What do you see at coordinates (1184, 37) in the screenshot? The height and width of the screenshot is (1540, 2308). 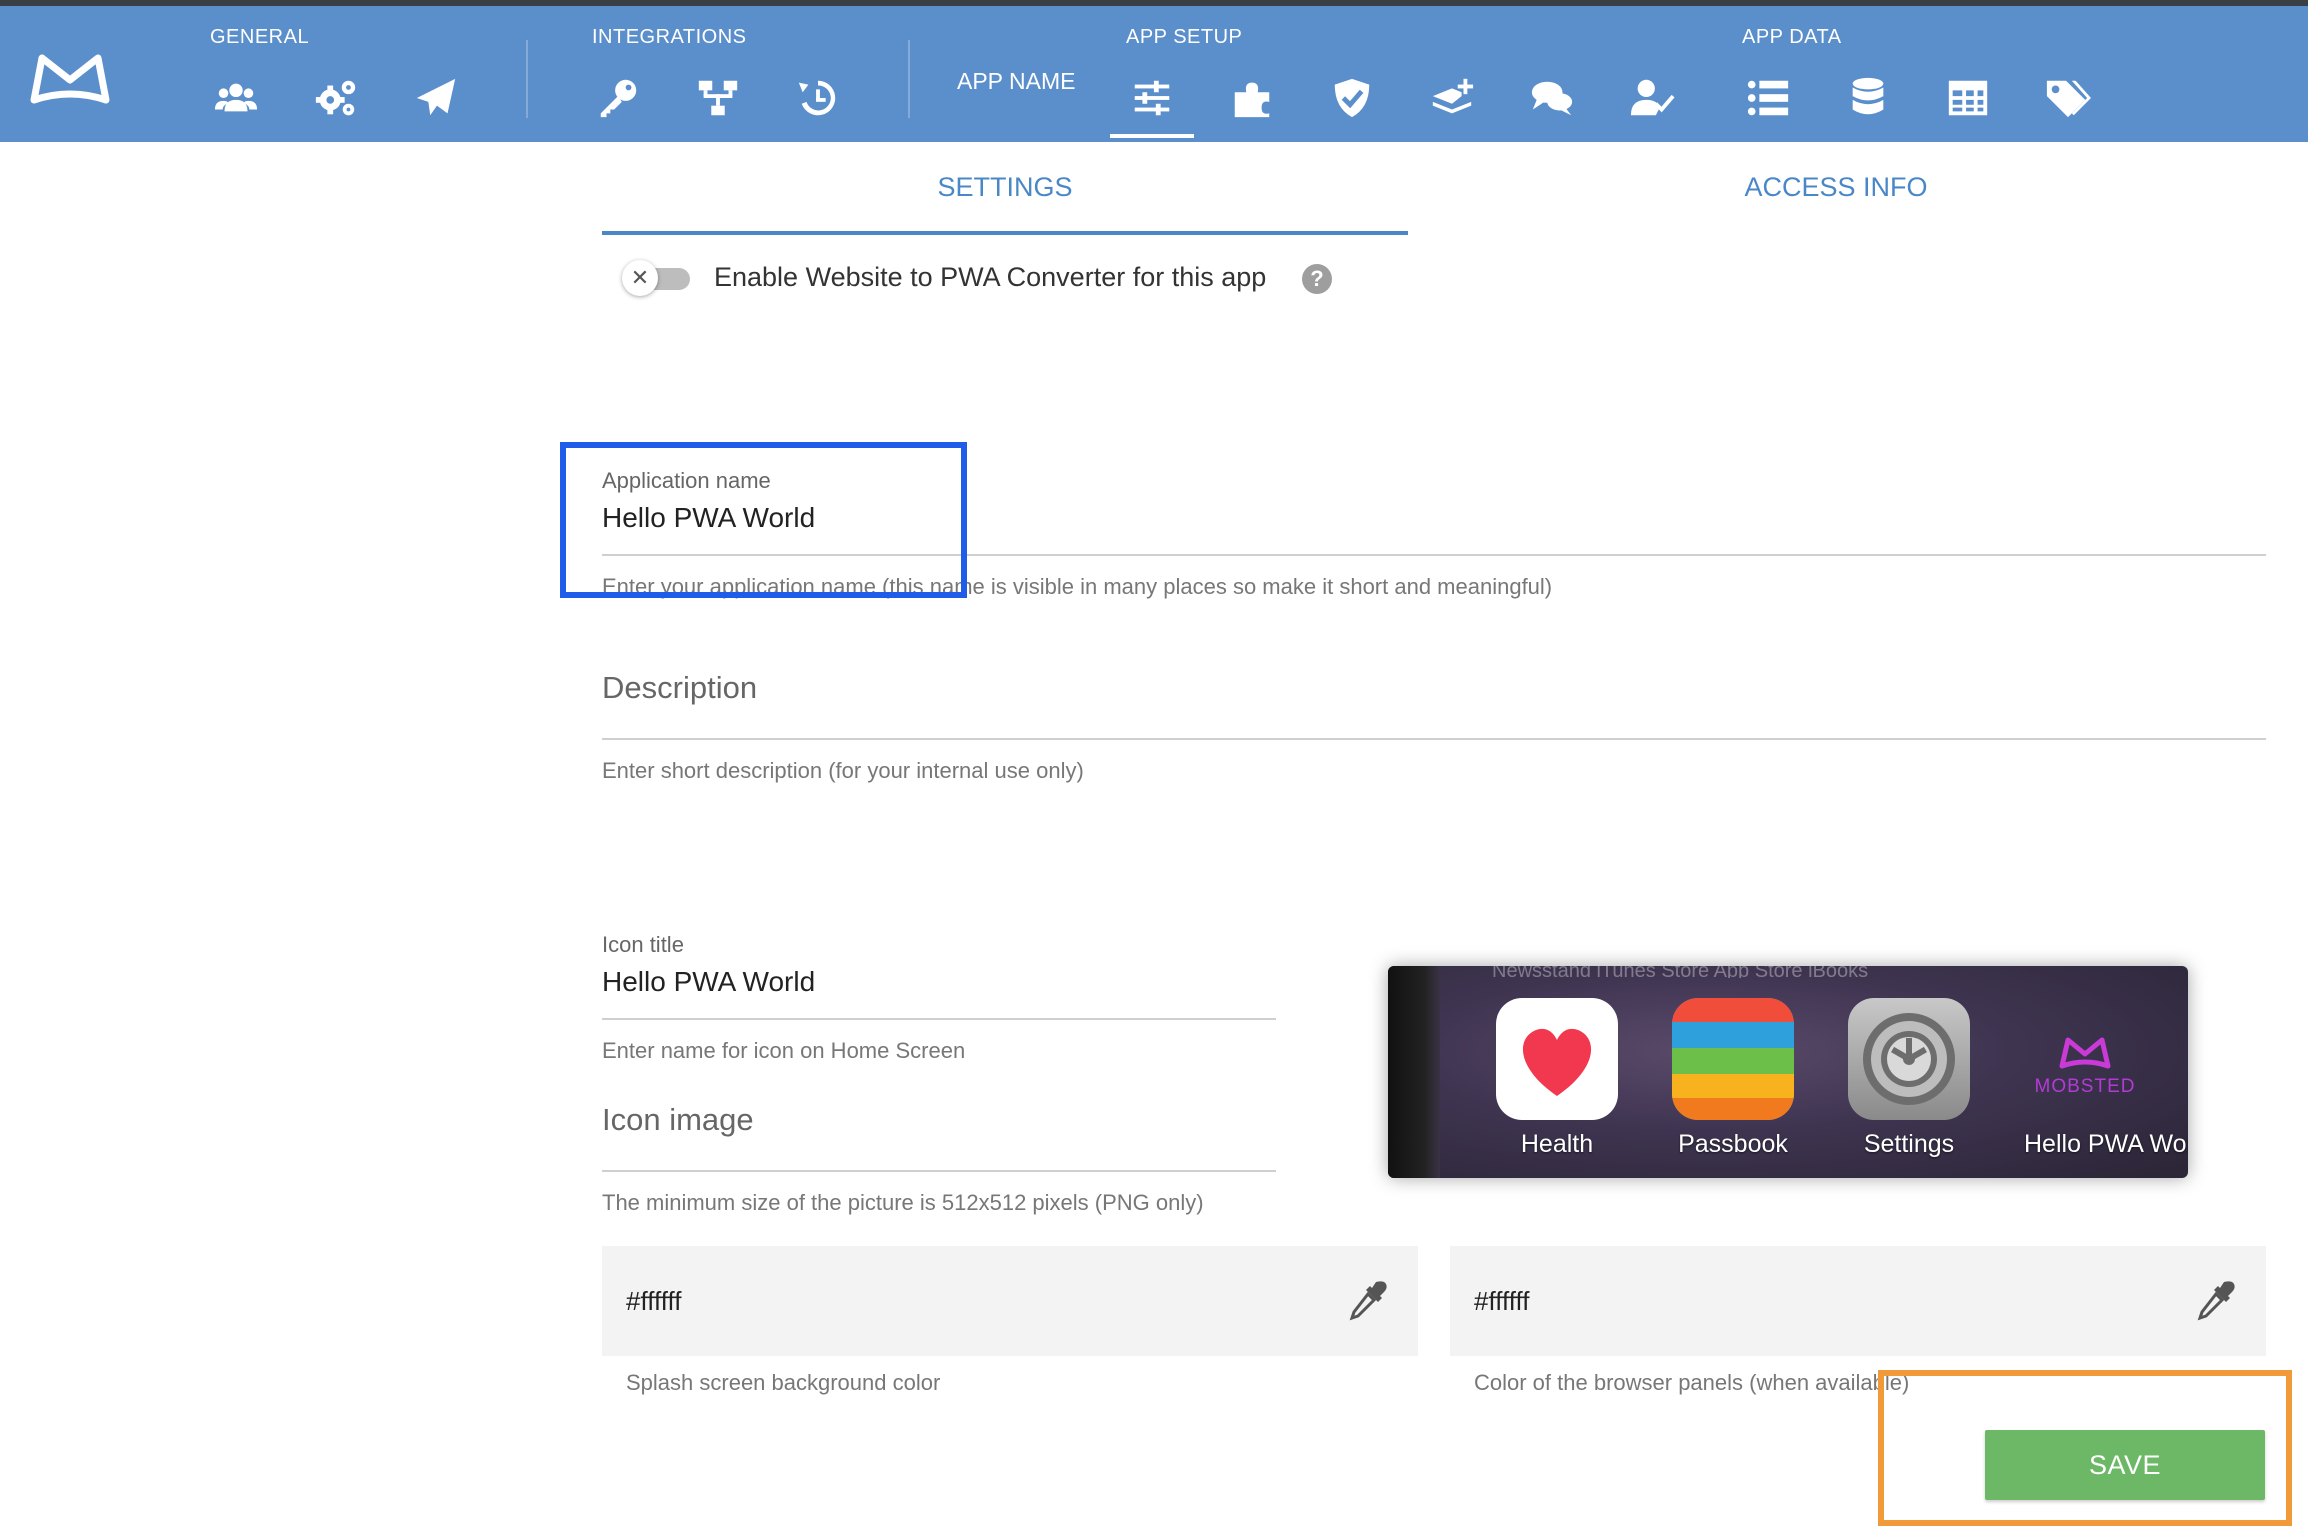 I see `nav-section-app-setup: APP SETUP` at bounding box center [1184, 37].